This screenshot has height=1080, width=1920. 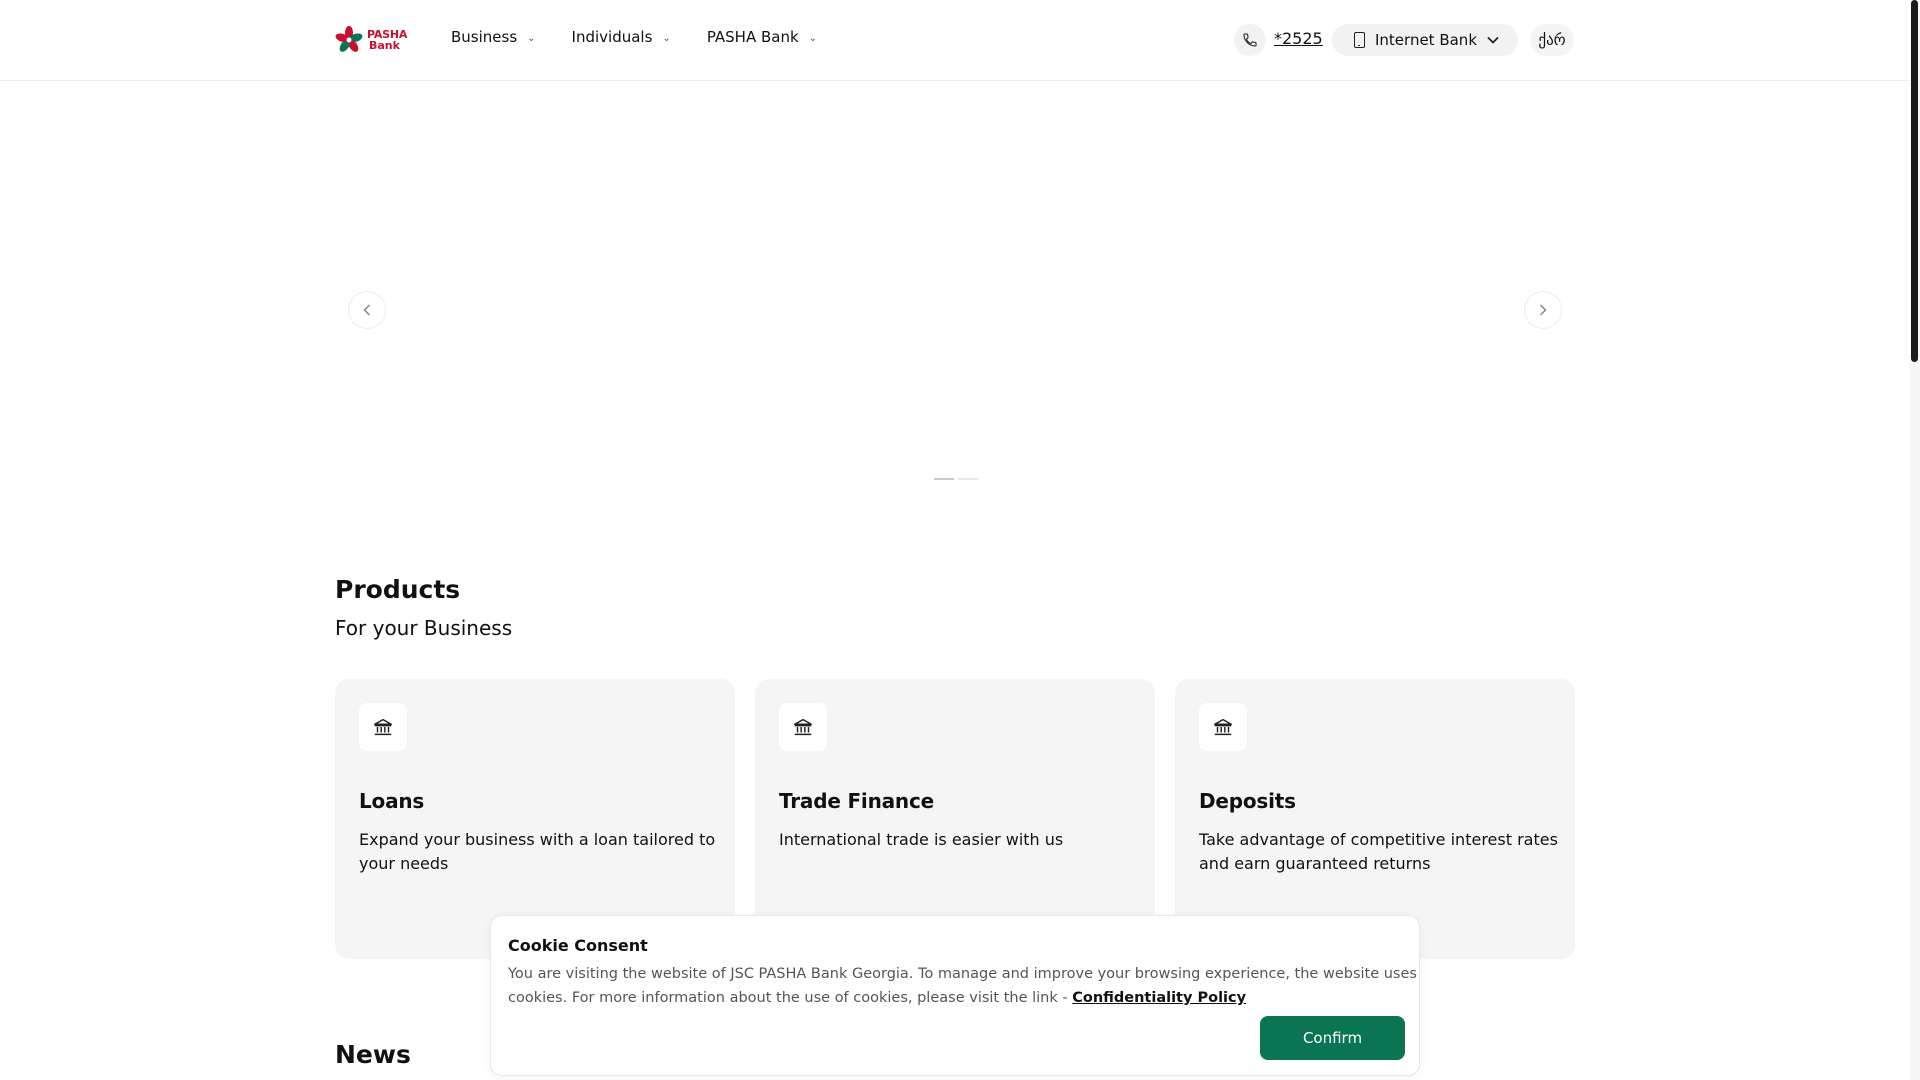 I want to click on carousel-next-button, so click(x=1543, y=310).